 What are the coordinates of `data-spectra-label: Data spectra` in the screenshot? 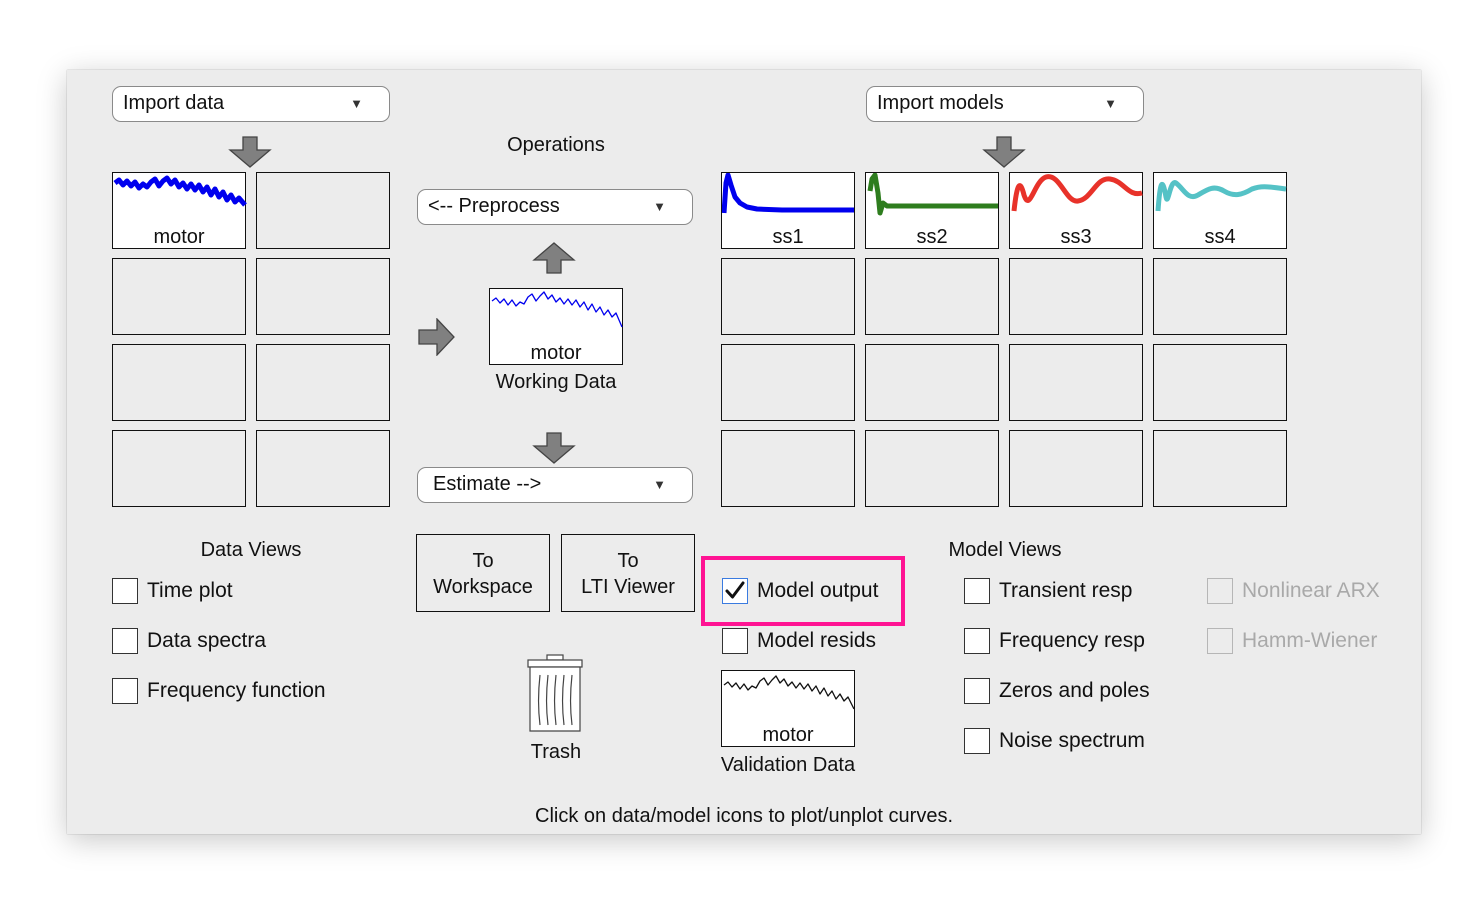 It's located at (207, 640).